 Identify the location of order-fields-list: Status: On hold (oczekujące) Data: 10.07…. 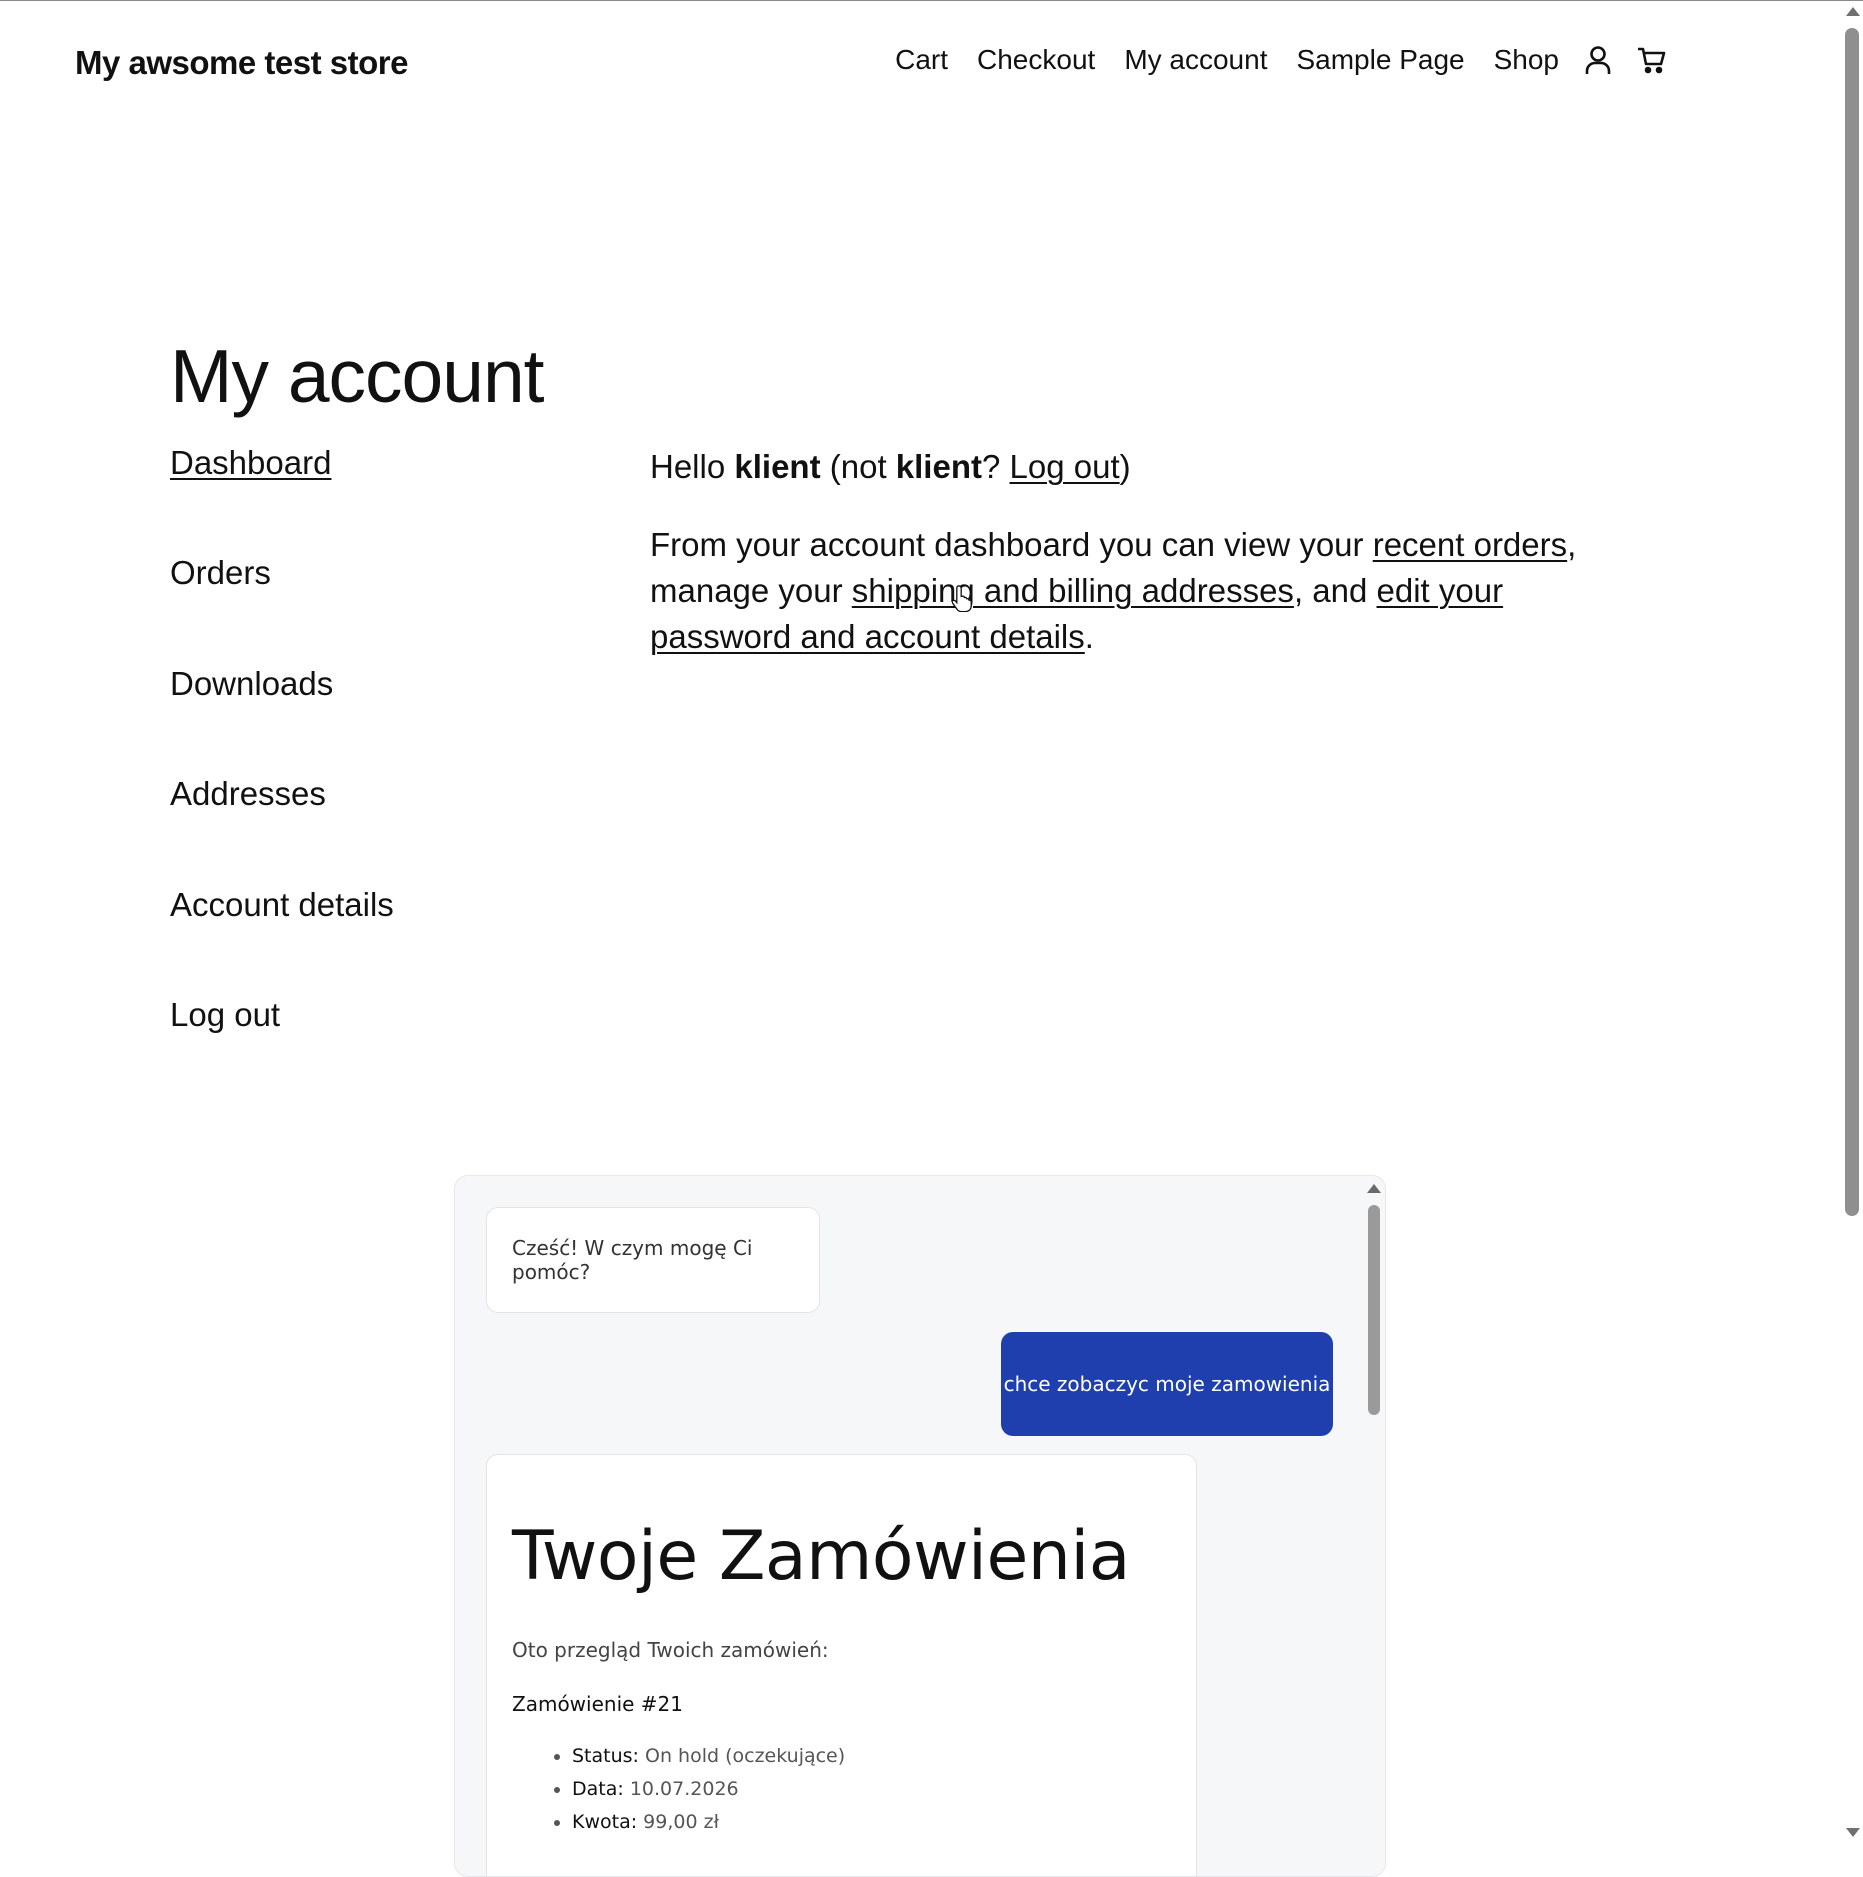
(841, 1789).